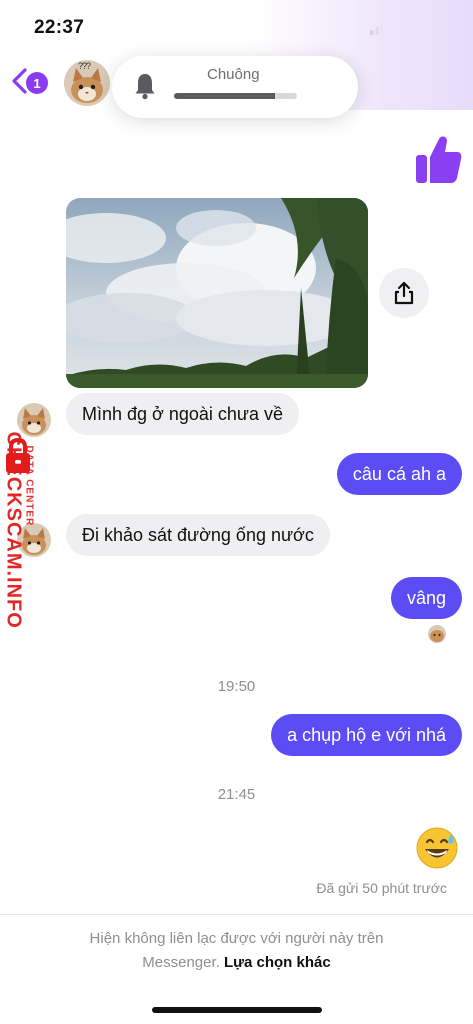 This screenshot has width=473, height=1024. I want to click on sent-status: Đã gửi 50 phút trước, so click(381, 888).